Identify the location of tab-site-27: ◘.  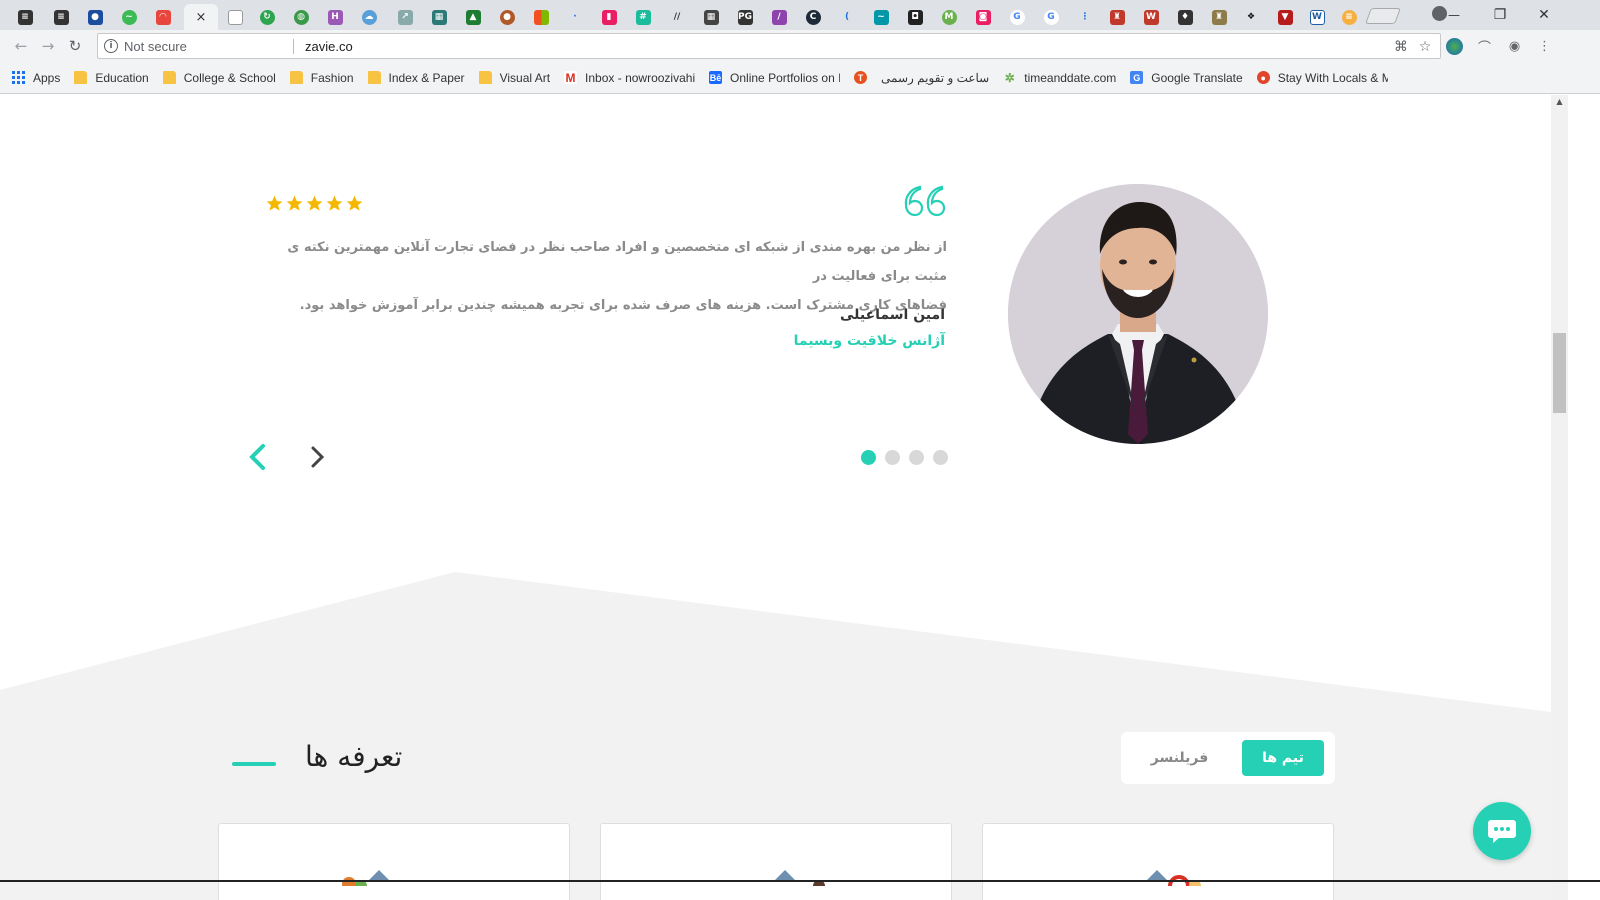
(915, 17).